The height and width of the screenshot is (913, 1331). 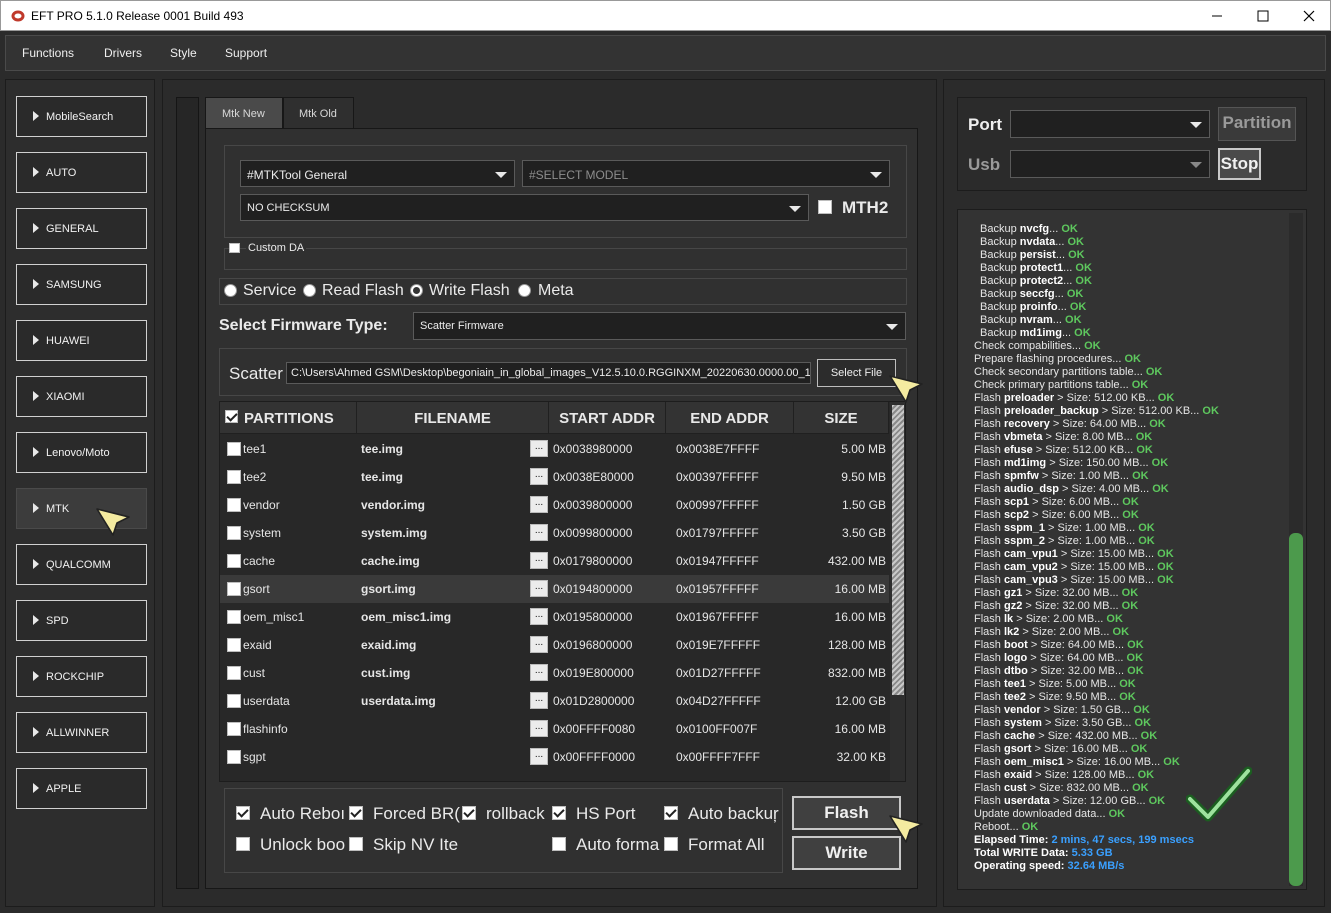 What do you see at coordinates (246, 53) in the screenshot?
I see `menu-support: Support` at bounding box center [246, 53].